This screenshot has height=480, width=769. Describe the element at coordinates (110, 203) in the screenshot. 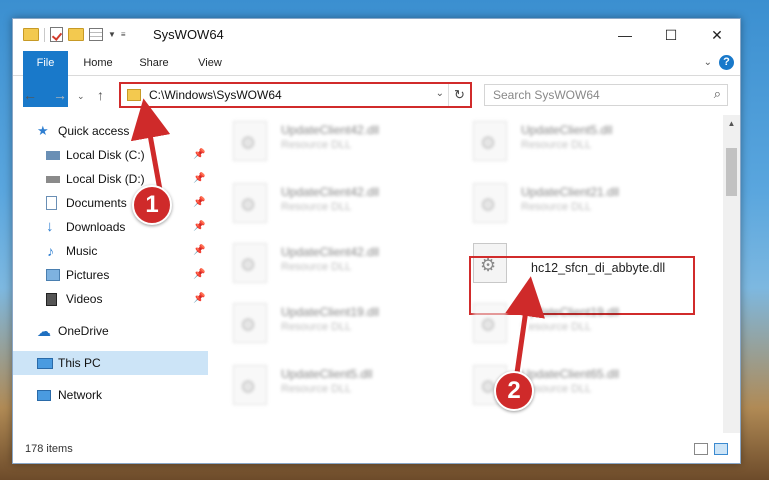

I see `nav-item-documents: Documents 📌` at that location.